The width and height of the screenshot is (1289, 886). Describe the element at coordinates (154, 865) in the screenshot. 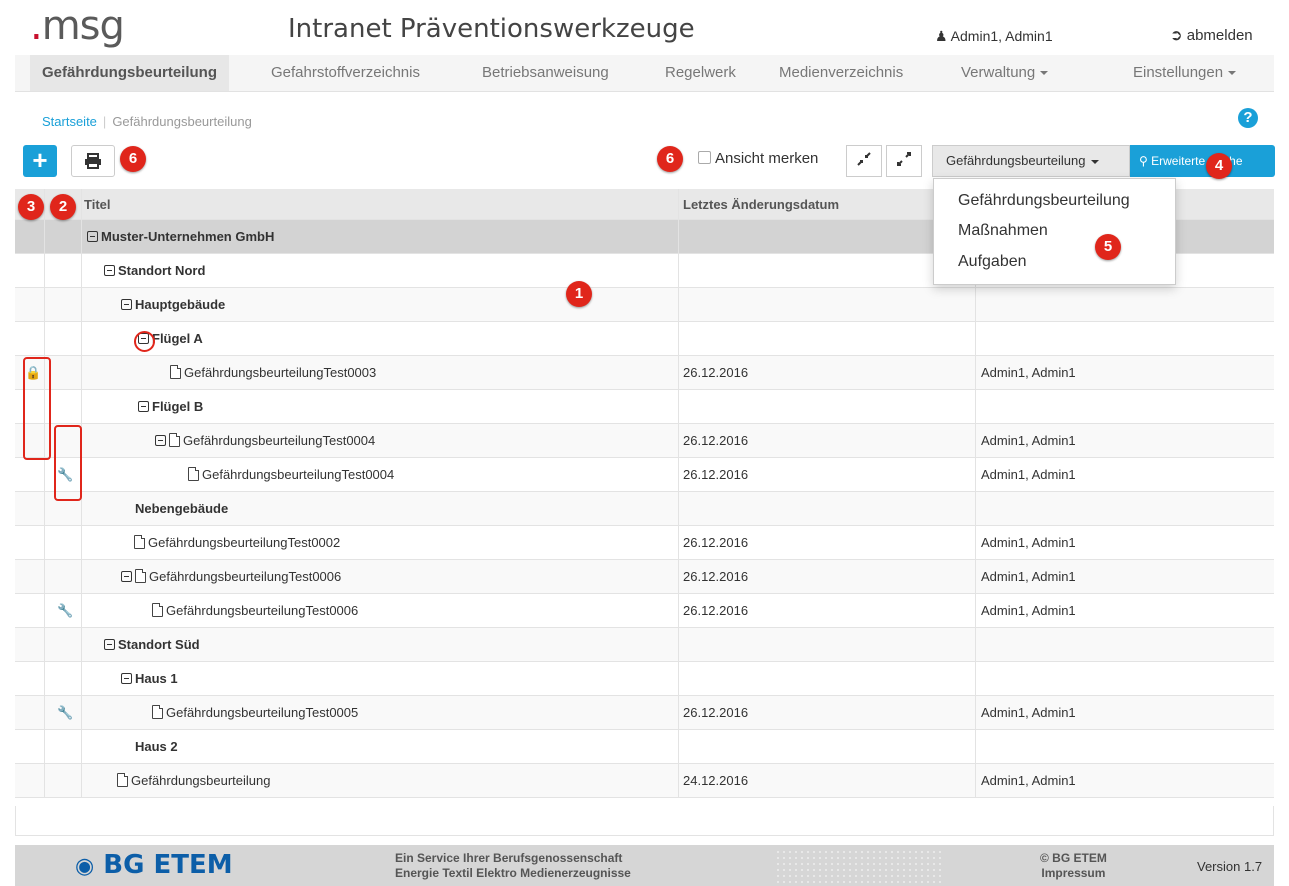

I see `bg-etem-logo: ◉ BG ETEM` at that location.